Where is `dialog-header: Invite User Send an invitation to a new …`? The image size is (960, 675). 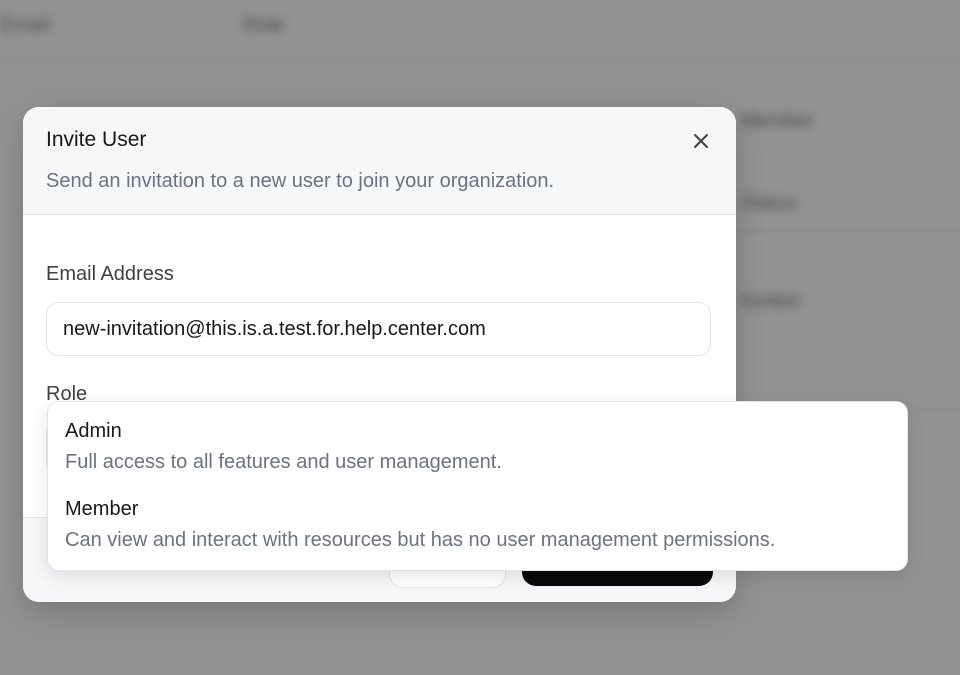 dialog-header: Invite User Send an invitation to a new … is located at coordinates (379, 161).